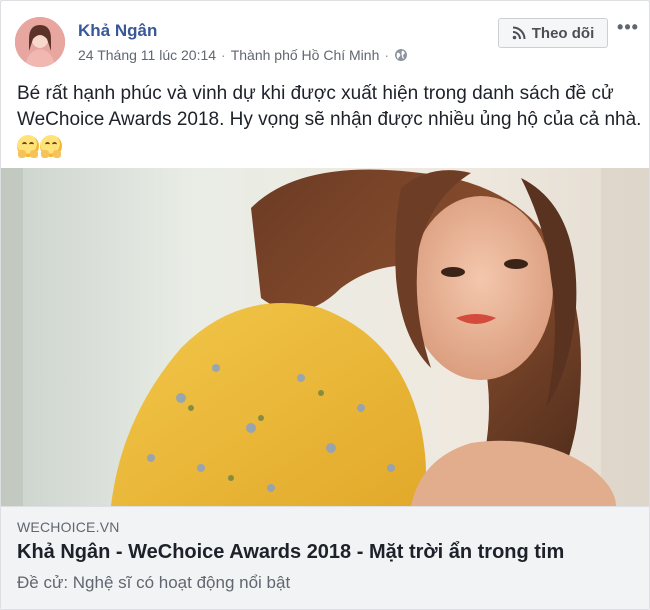 This screenshot has width=650, height=610. I want to click on author-avatar, so click(40, 42).